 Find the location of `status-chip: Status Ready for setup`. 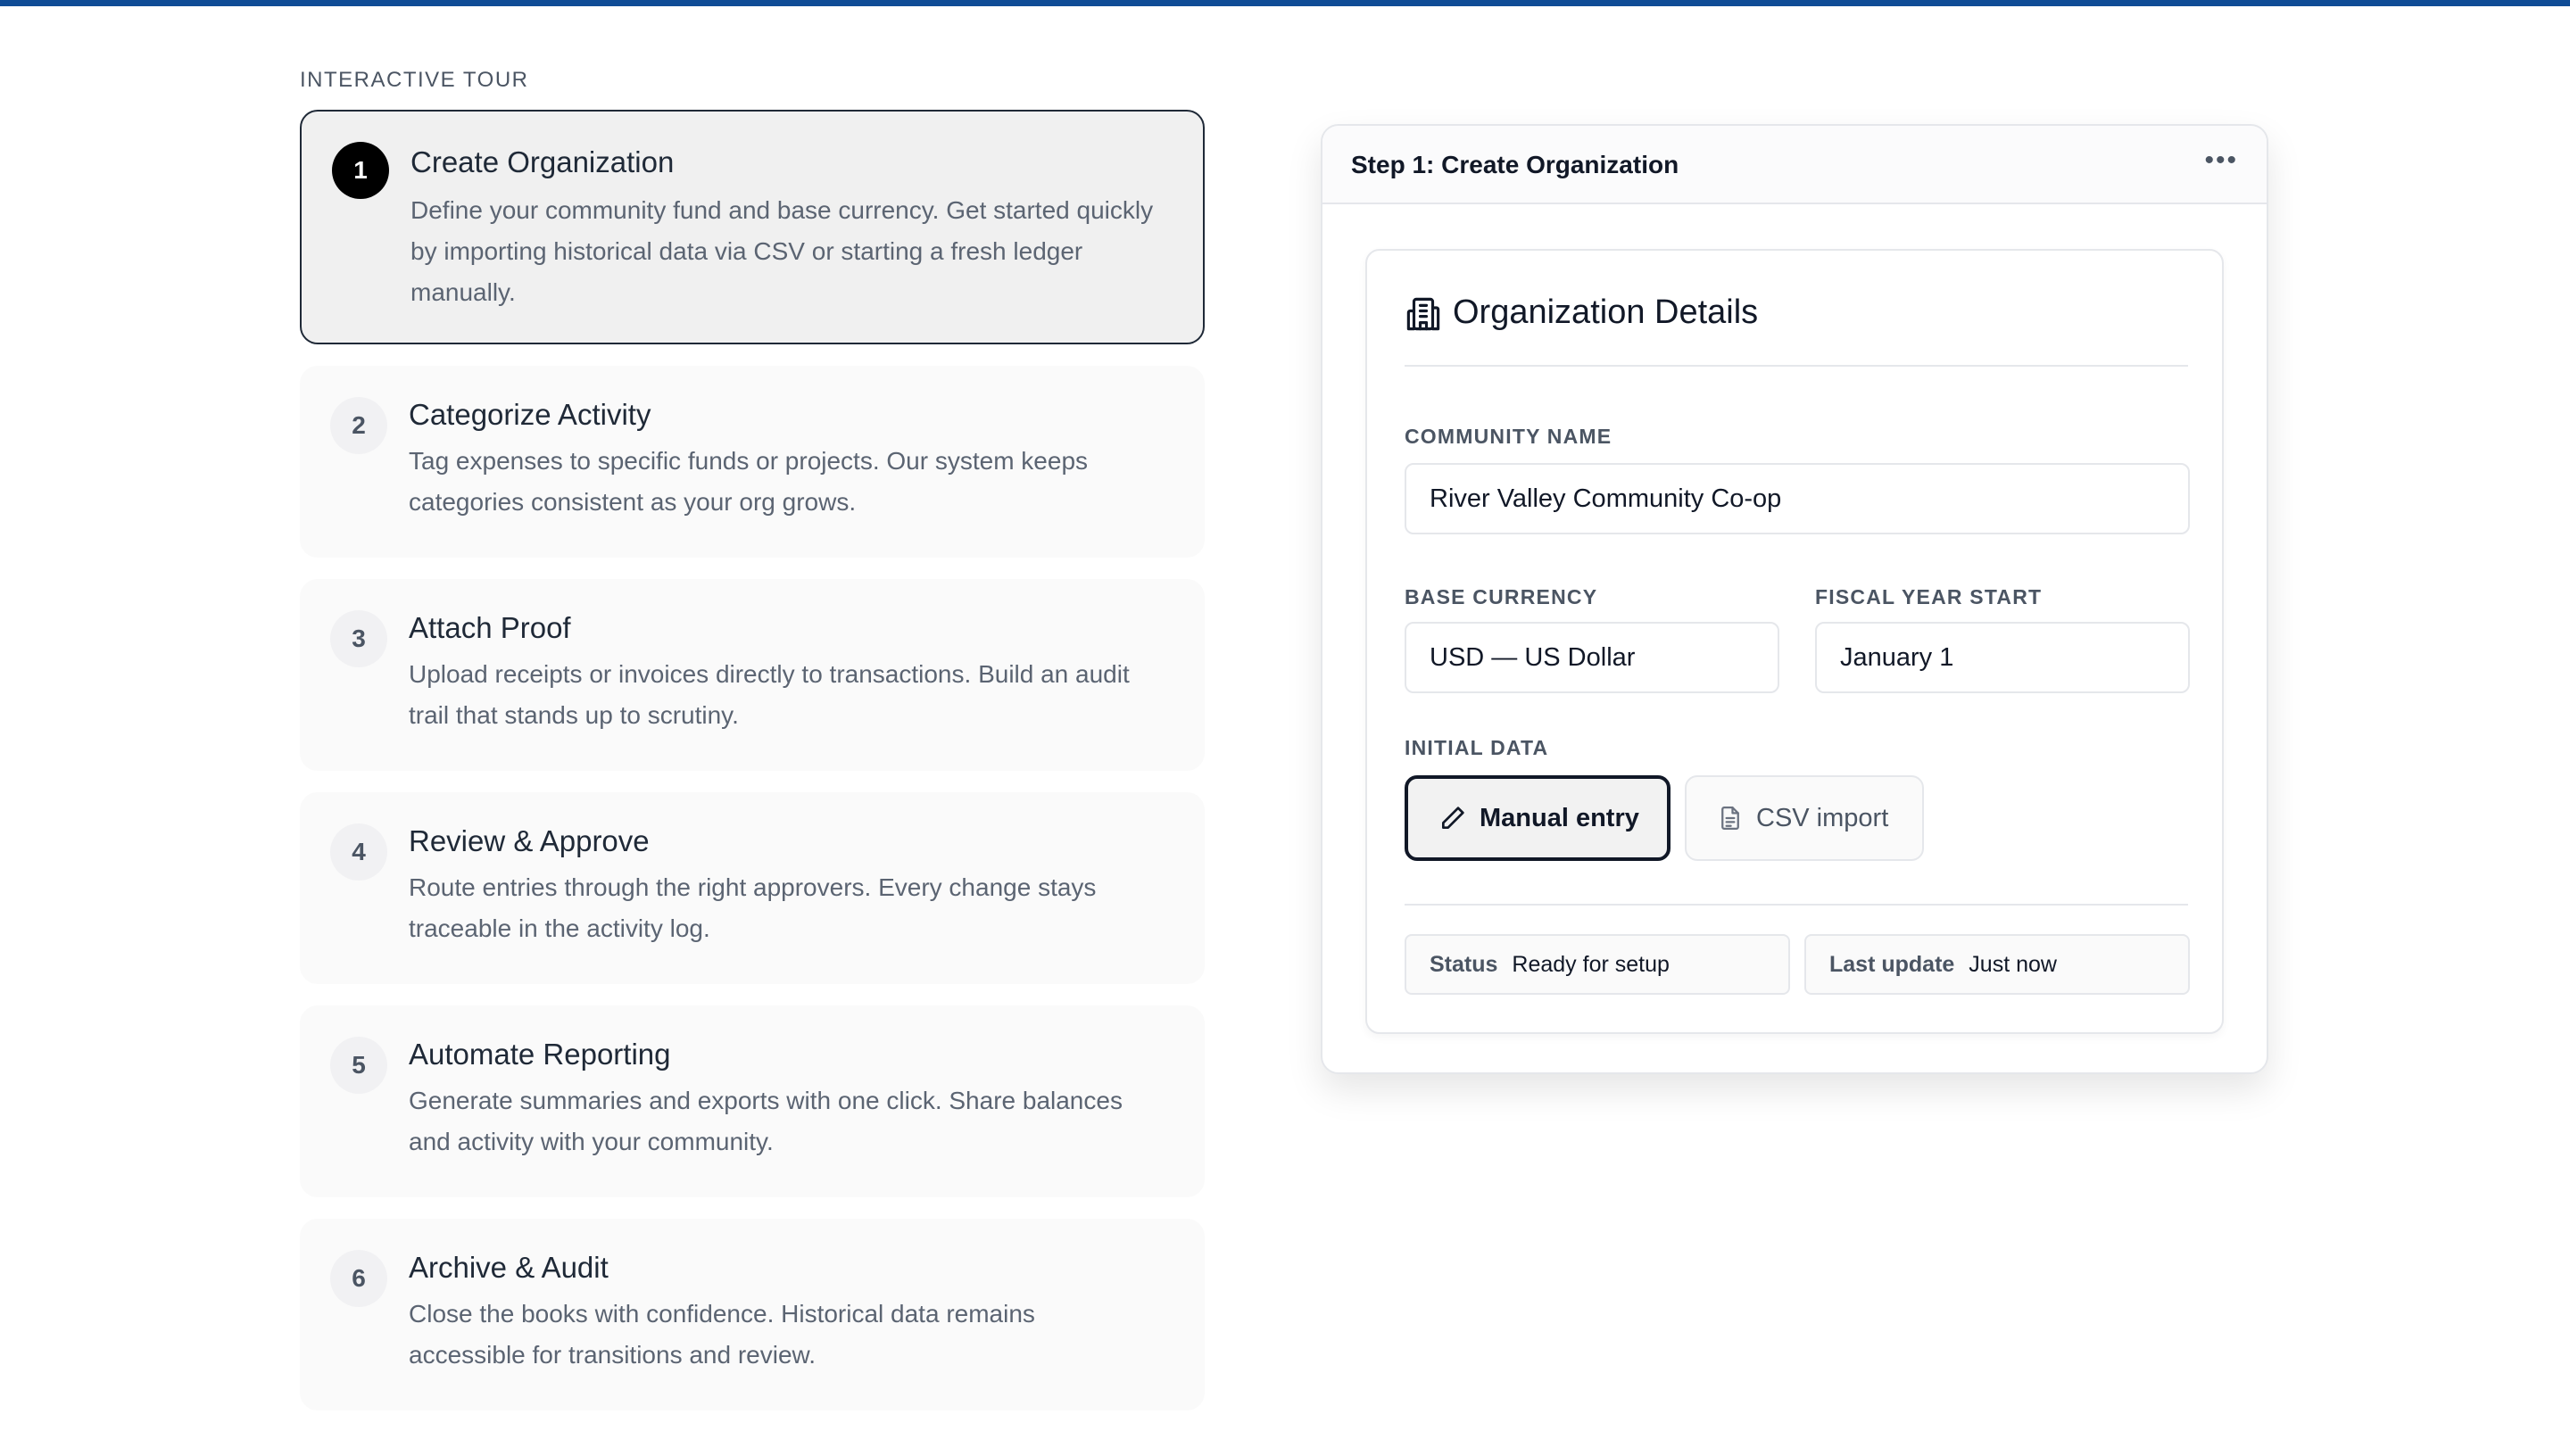

status-chip: Status Ready for setup is located at coordinates (1597, 965).